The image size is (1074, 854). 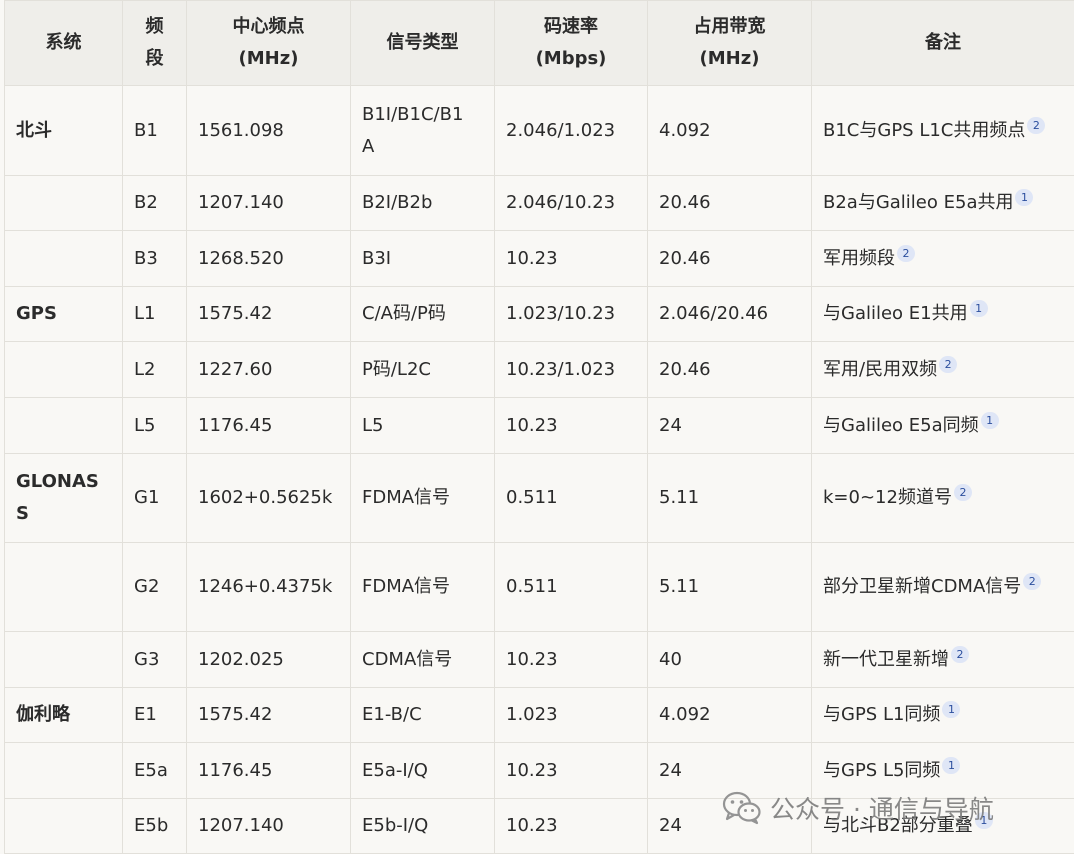 I want to click on cell-center-frequency-text: 1176.45, so click(x=235, y=770).